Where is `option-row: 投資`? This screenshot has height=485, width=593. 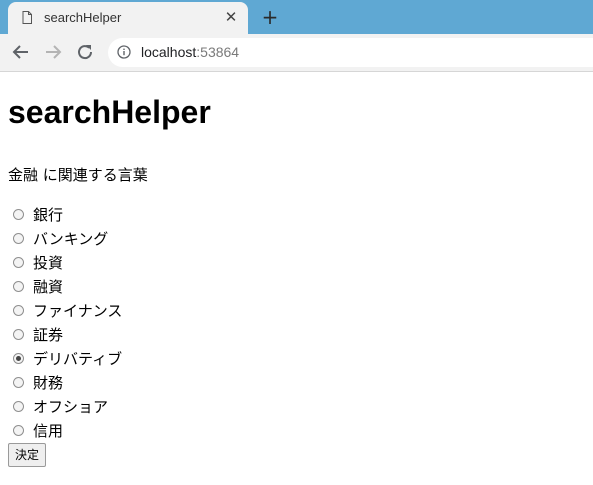
option-row: 投資 is located at coordinates (158, 262).